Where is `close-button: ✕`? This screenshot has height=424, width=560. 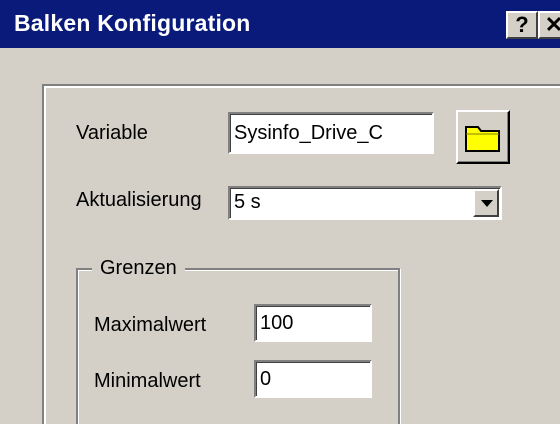
close-button: ✕ is located at coordinates (549, 25).